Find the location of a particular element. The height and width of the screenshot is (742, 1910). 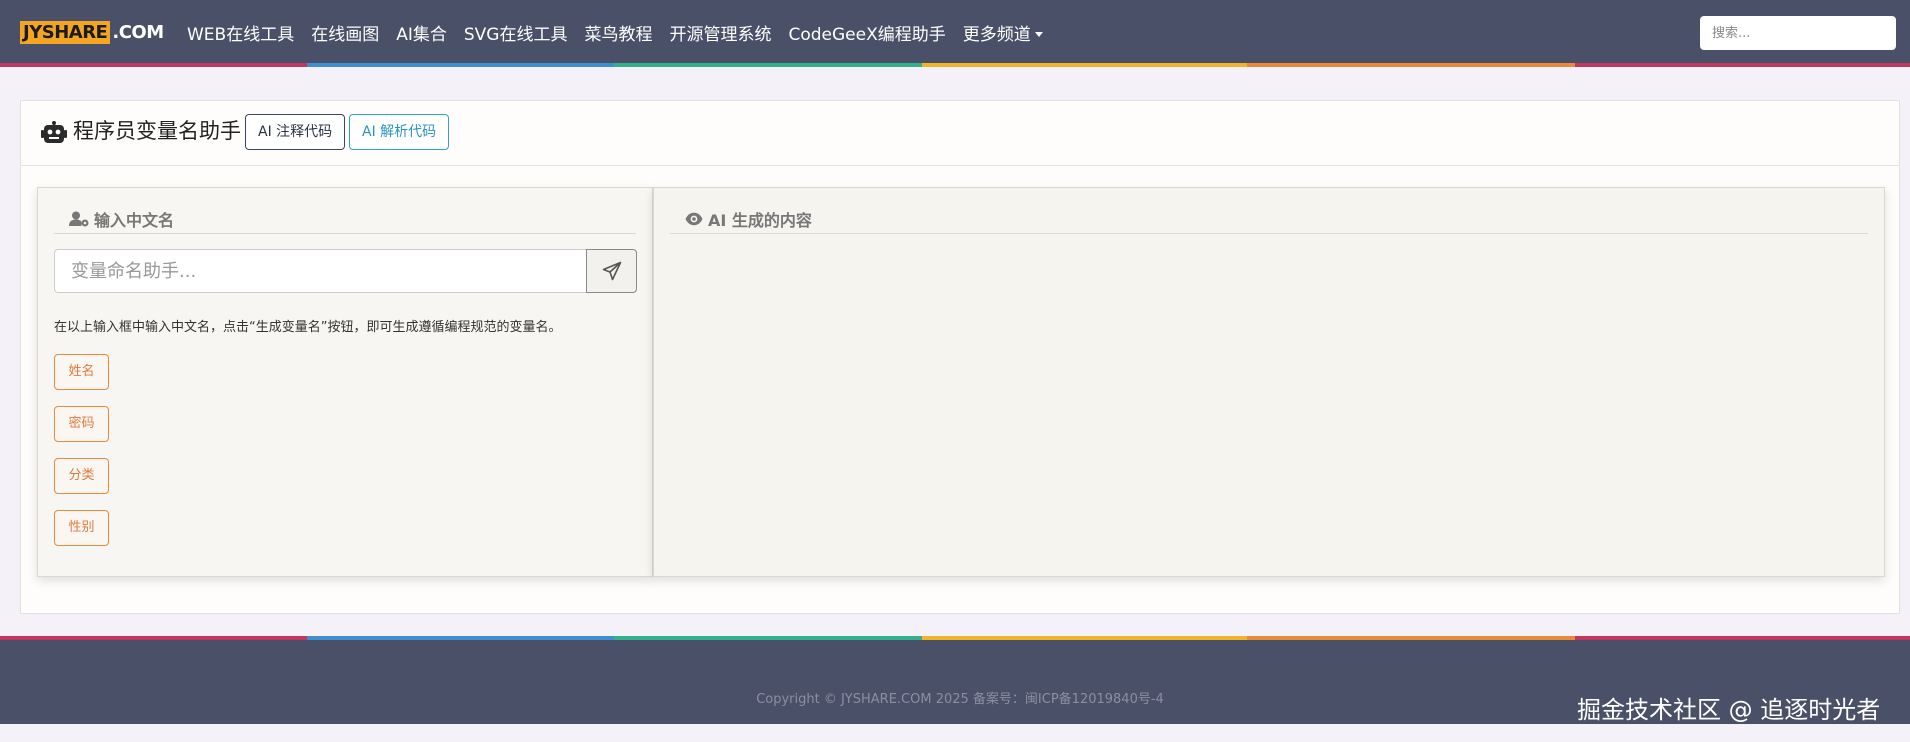

watermark-text: 掘金技术社区 @ 追逐时光者 is located at coordinates (1729, 710).